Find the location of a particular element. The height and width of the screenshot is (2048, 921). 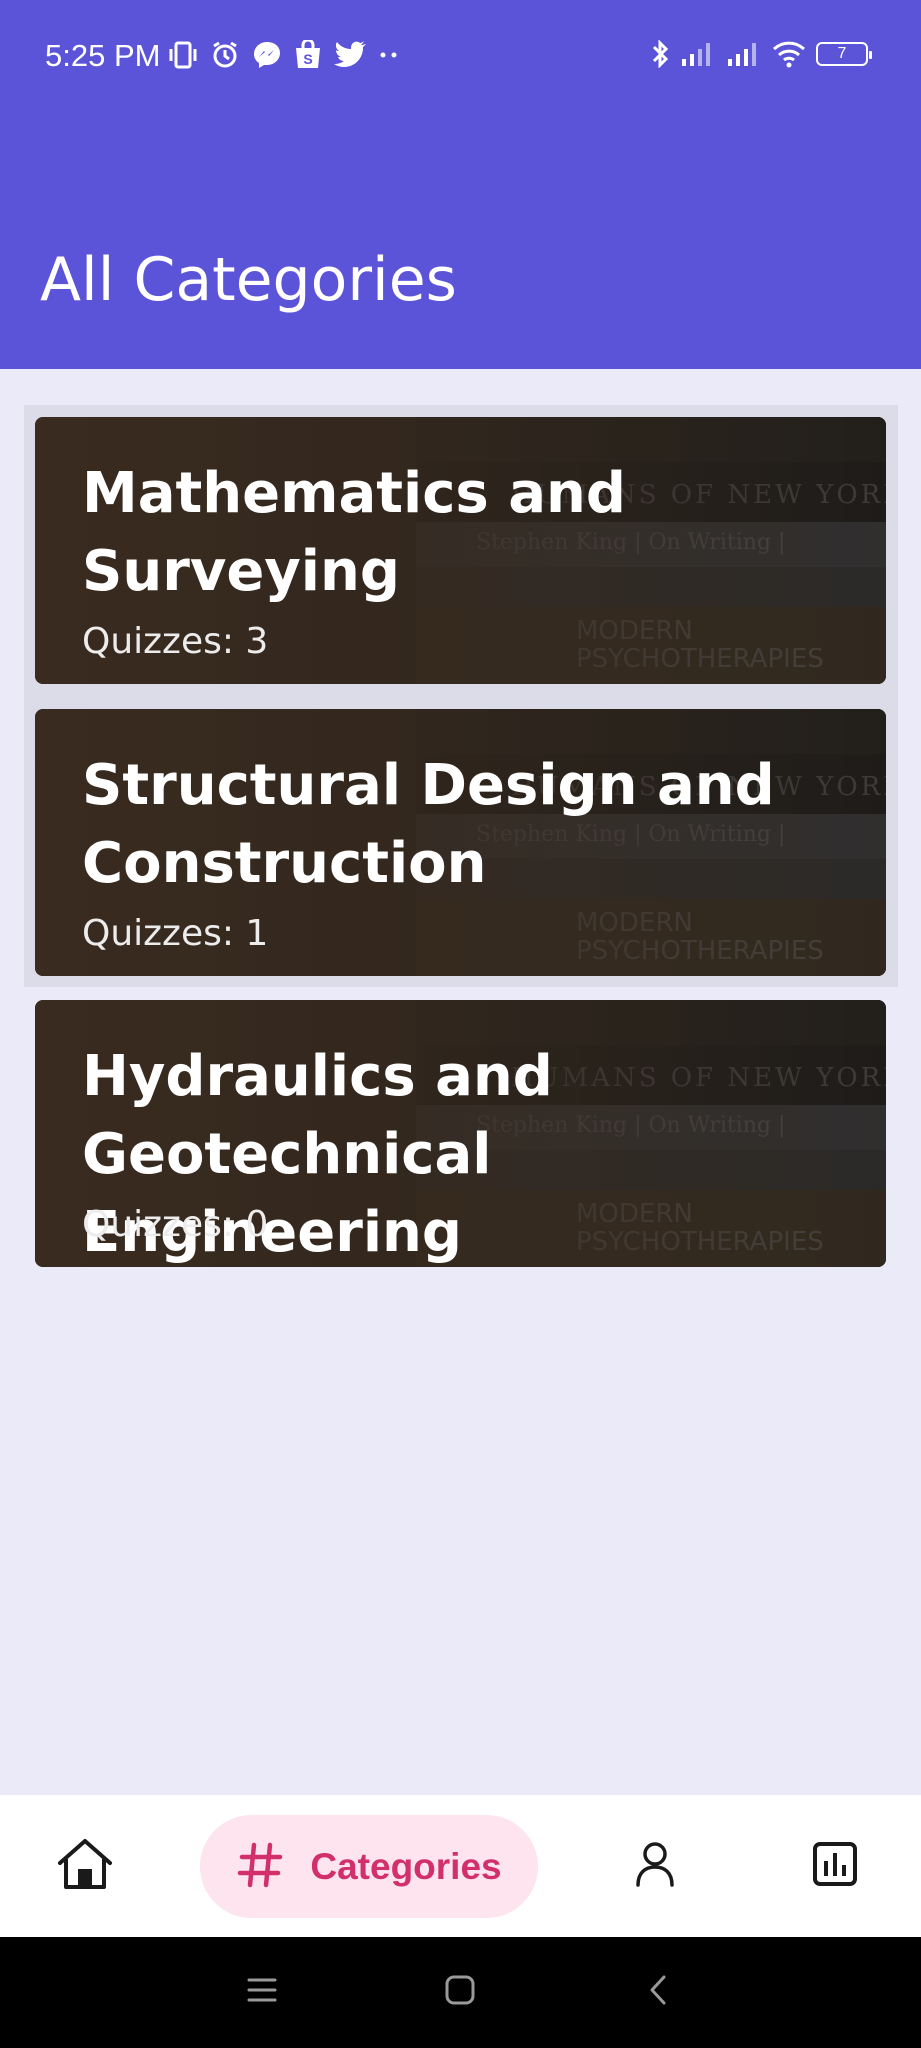

battery-icon: 7 is located at coordinates (844, 54).